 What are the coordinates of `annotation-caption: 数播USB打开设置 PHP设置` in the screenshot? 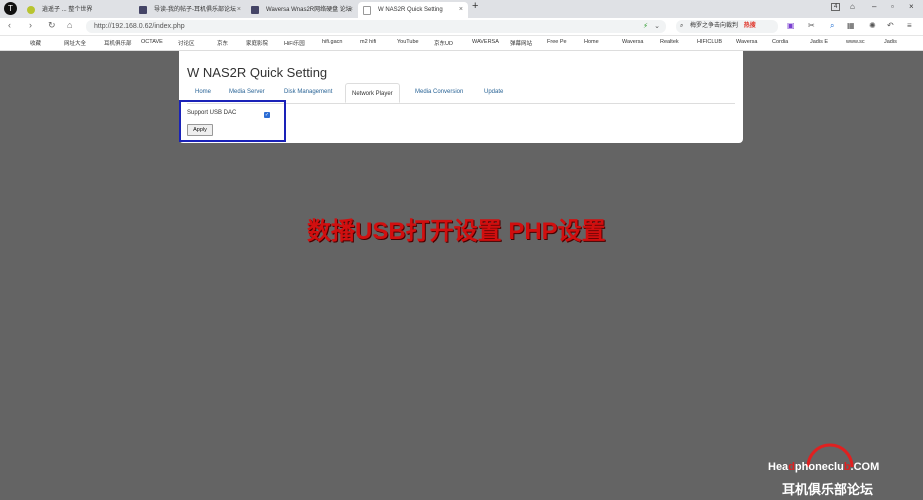 It's located at (456, 231).